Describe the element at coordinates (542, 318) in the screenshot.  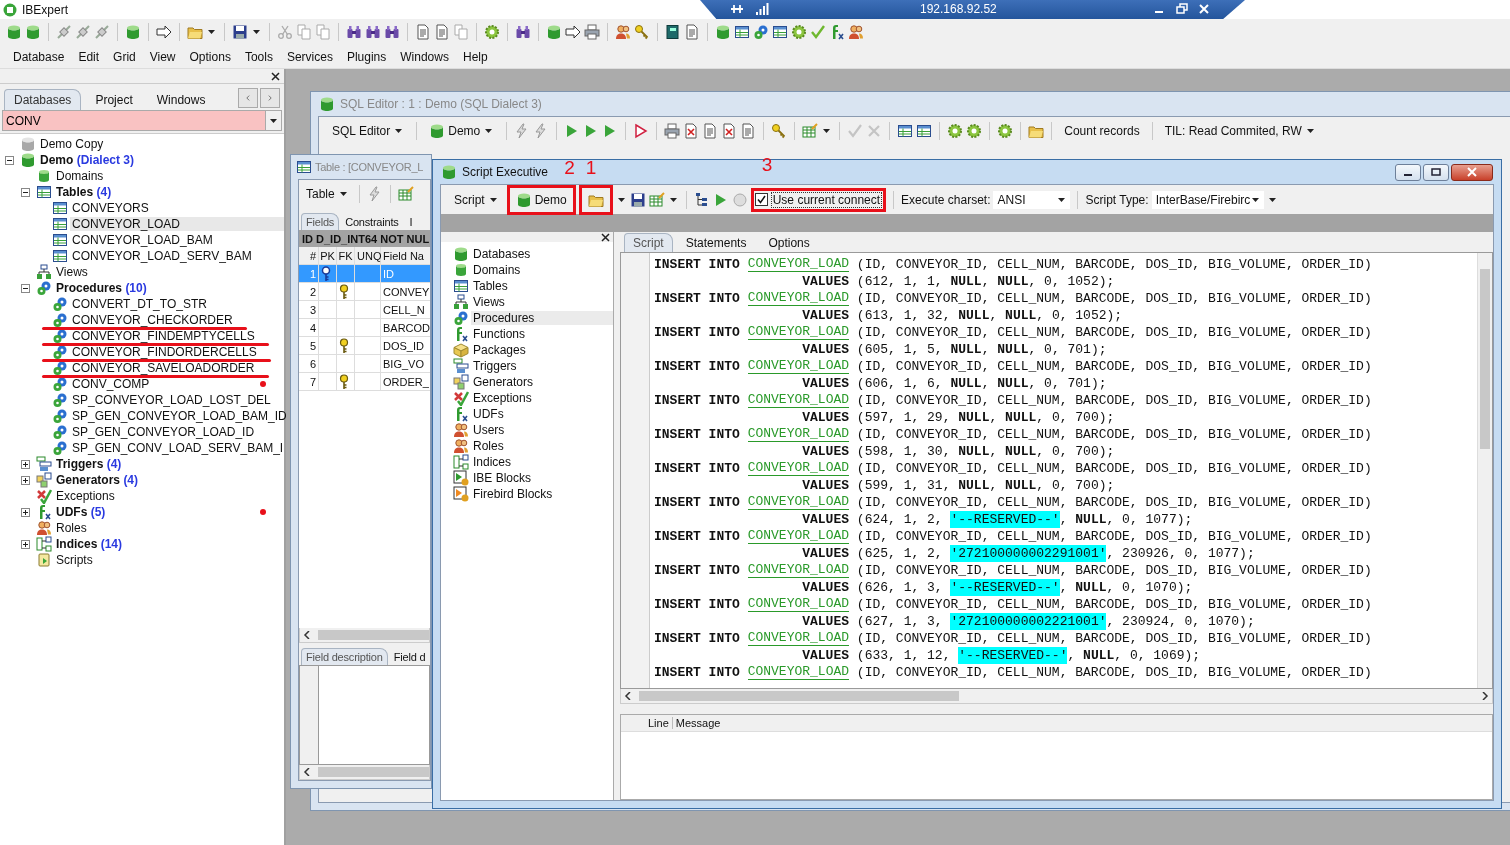
I see `object-type-item: Procedures` at that location.